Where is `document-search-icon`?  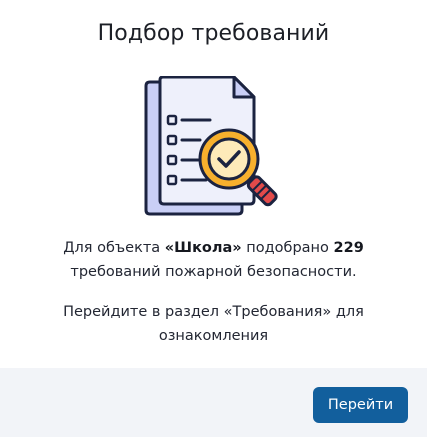 document-search-icon is located at coordinates (214, 148).